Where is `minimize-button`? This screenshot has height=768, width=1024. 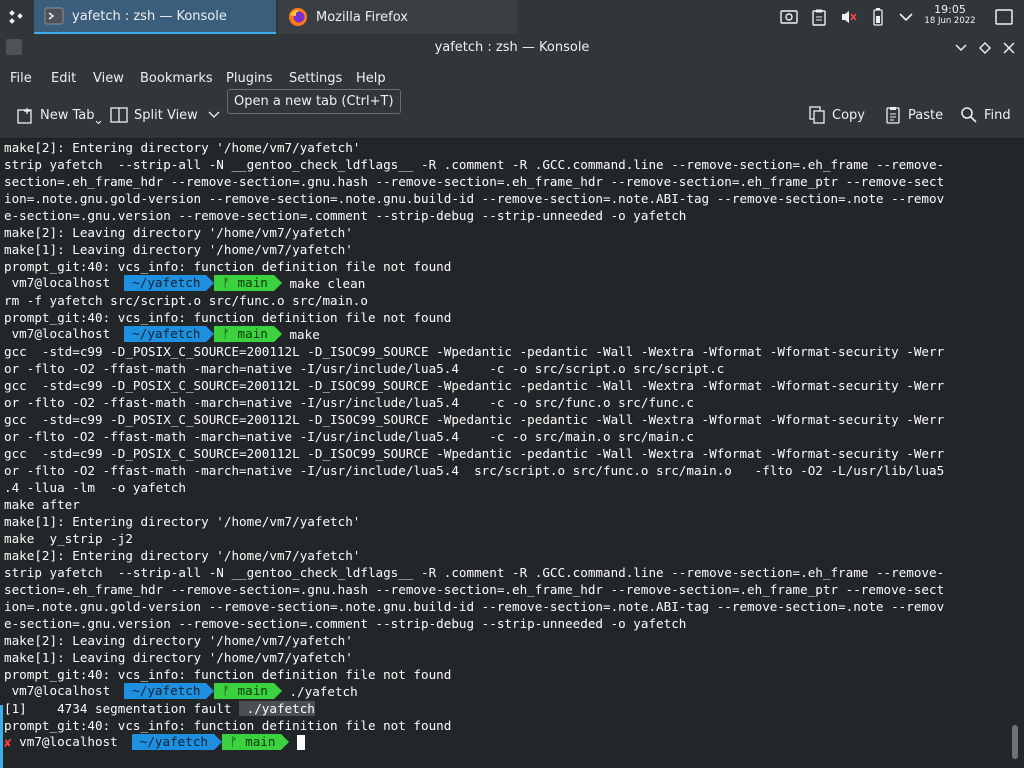
minimize-button is located at coordinates (961, 48).